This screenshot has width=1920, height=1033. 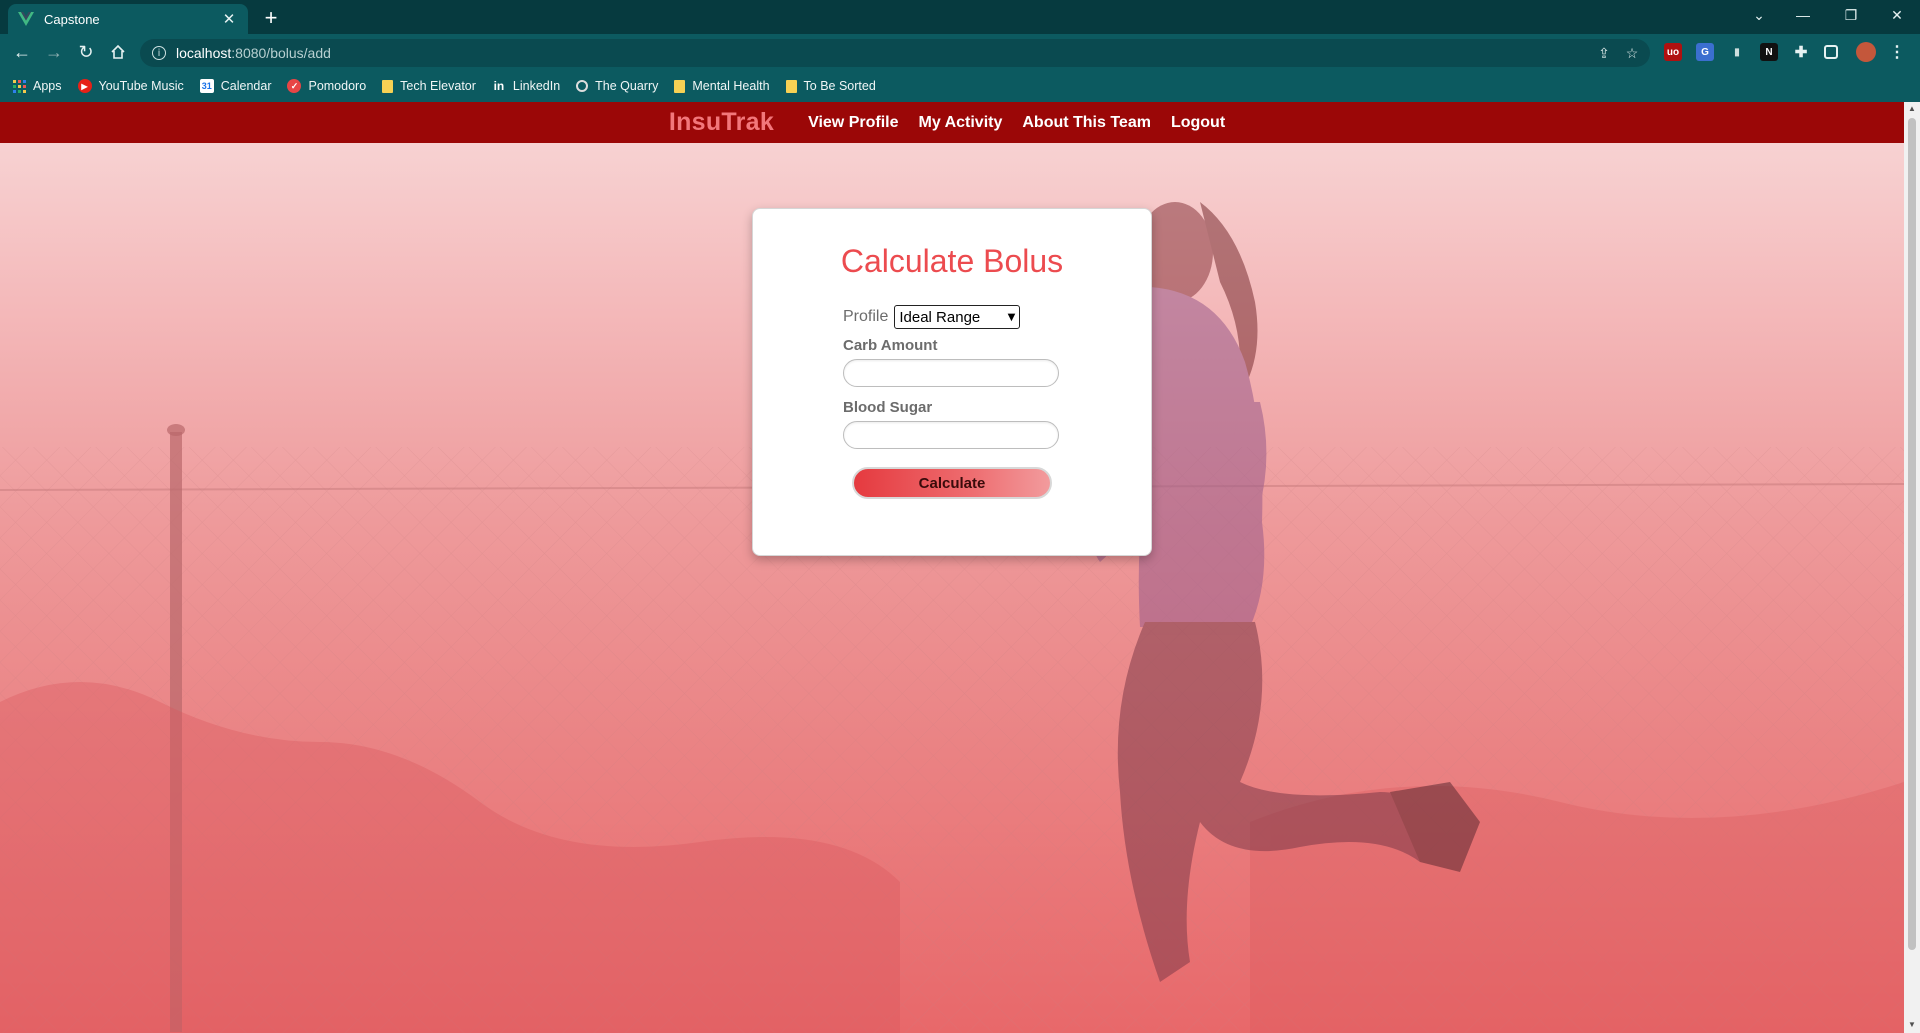 I want to click on page-scrollbar: ▲ ▼, so click(x=1912, y=567).